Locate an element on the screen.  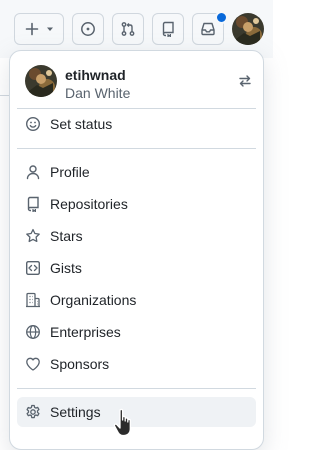
repositories-button is located at coordinates (168, 29).